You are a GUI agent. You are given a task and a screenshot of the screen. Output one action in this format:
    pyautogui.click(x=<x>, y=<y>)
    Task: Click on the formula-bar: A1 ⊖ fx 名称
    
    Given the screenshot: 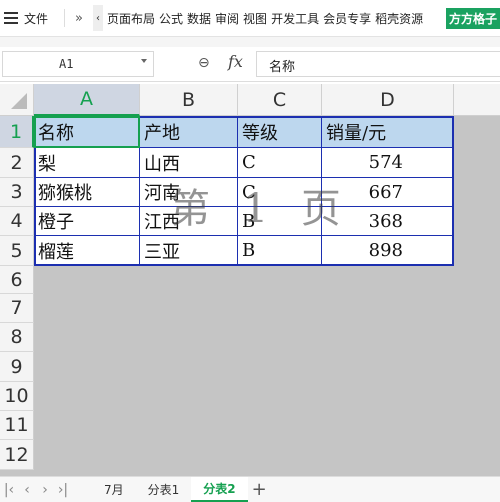 What is the action you would take?
    pyautogui.click(x=250, y=64)
    